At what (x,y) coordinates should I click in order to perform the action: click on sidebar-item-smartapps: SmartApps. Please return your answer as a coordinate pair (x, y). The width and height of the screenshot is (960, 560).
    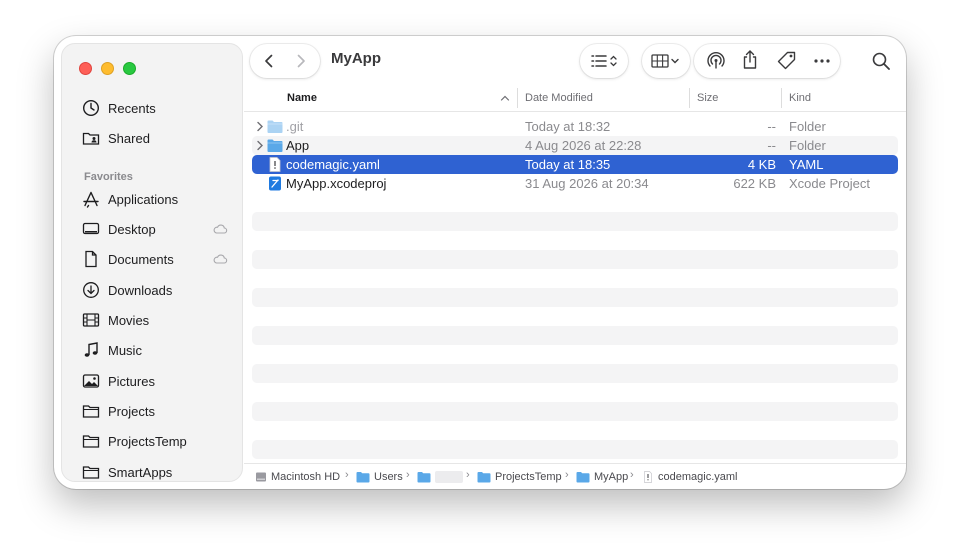
    Looking at the image, I should click on (153, 472).